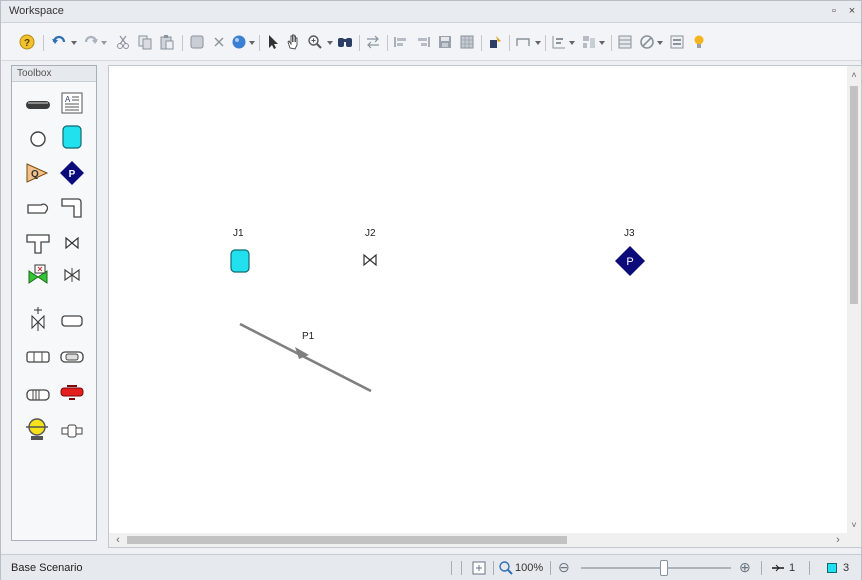  Describe the element at coordinates (72, 393) in the screenshot. I see `pump-tool` at that location.